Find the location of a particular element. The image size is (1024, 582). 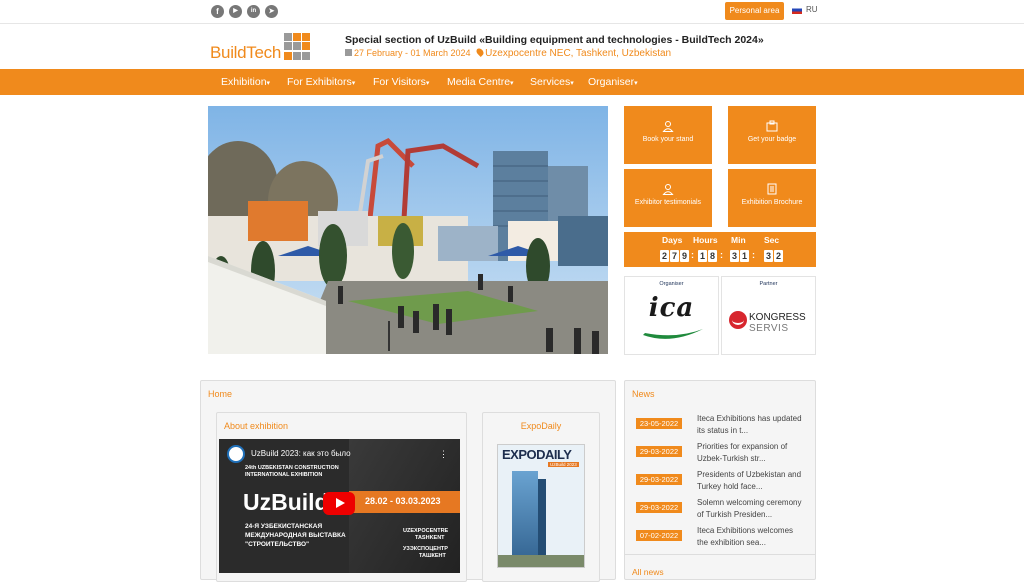

top-bar: f ▶ in ➤ Personal area RU is located at coordinates (512, 12).